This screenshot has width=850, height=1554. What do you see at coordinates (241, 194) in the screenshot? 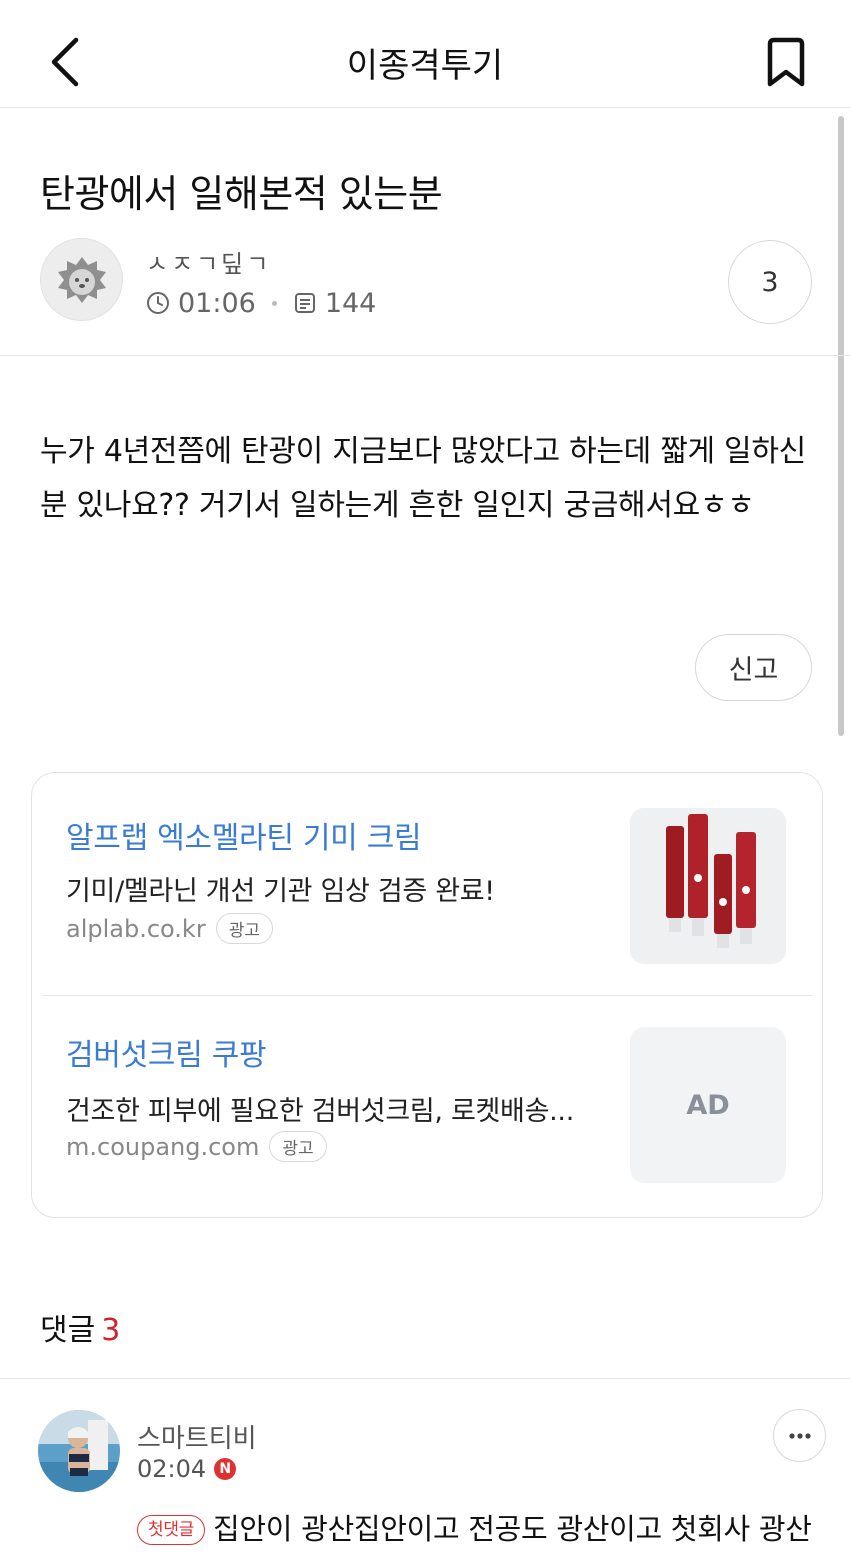
I see `post-title: 탄광에서 일해본적 있는분` at bounding box center [241, 194].